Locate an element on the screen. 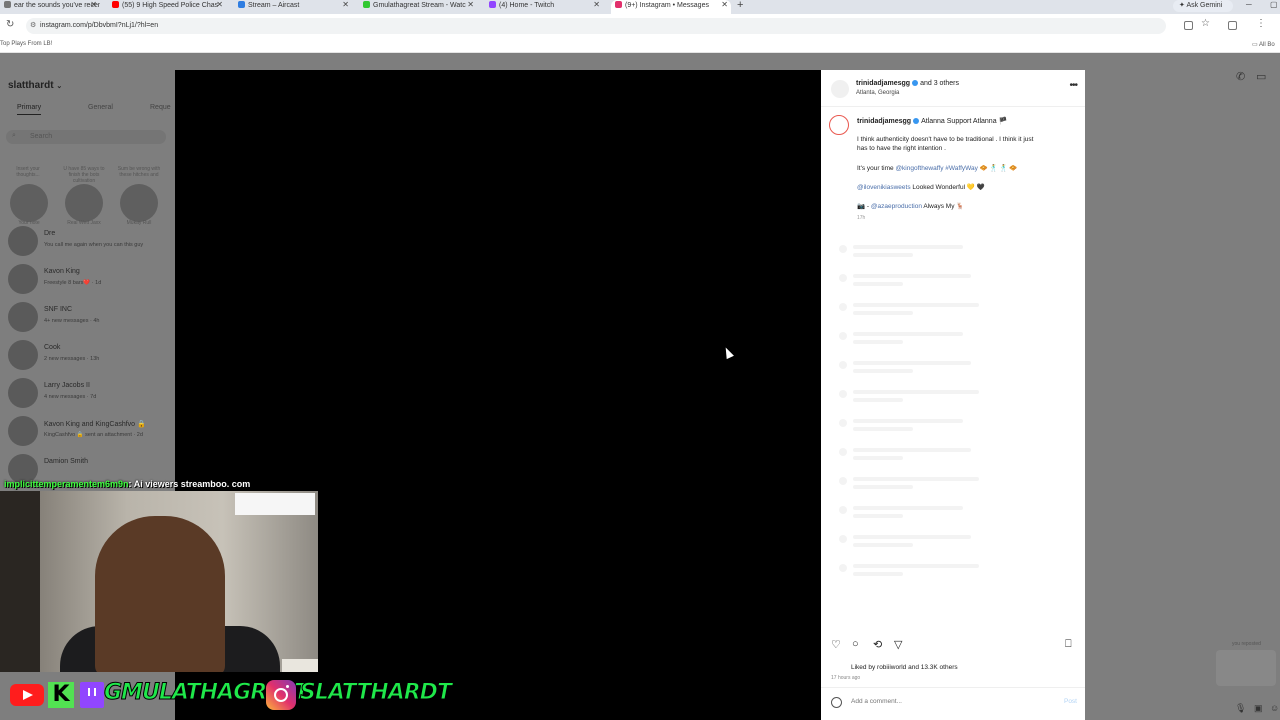  post-header-authors: trinidadjamesgg and 3 others is located at coordinates (907, 83).